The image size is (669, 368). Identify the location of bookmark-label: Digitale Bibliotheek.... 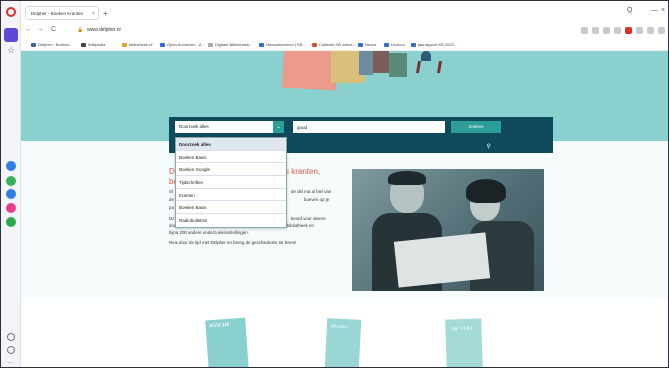
(234, 44).